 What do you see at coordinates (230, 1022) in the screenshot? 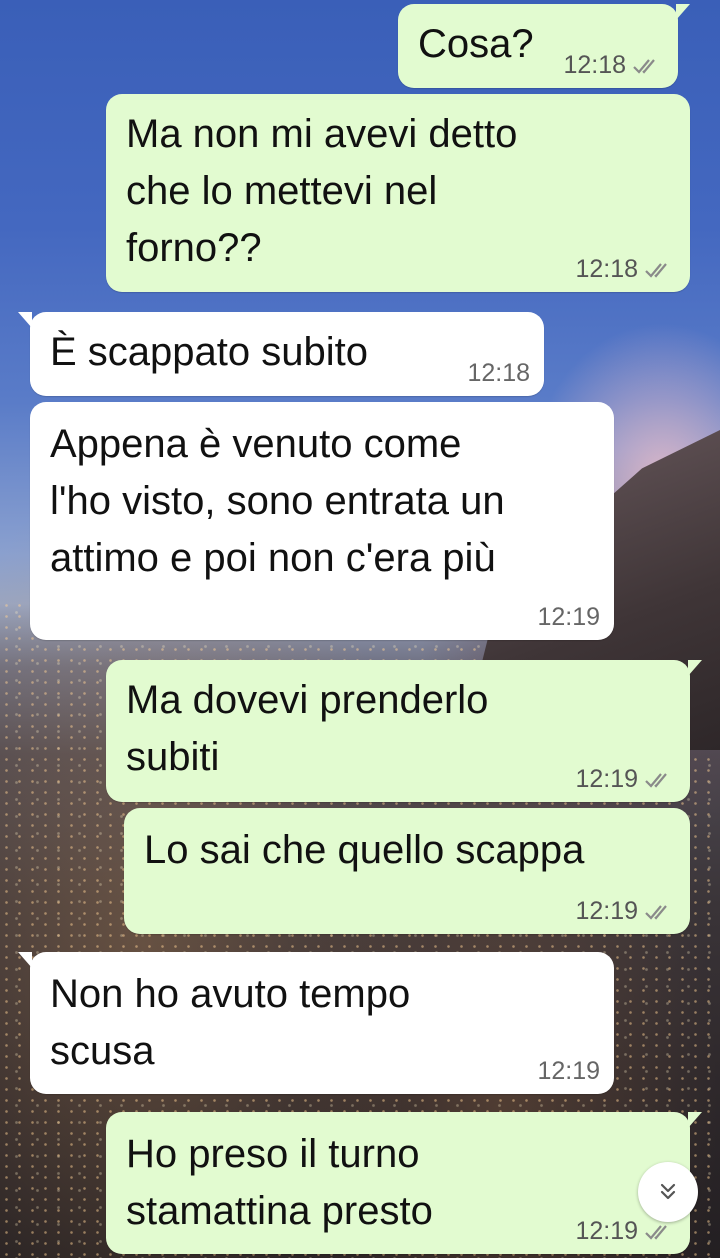
I see `message-text: Non ho avuto tempo scusa` at bounding box center [230, 1022].